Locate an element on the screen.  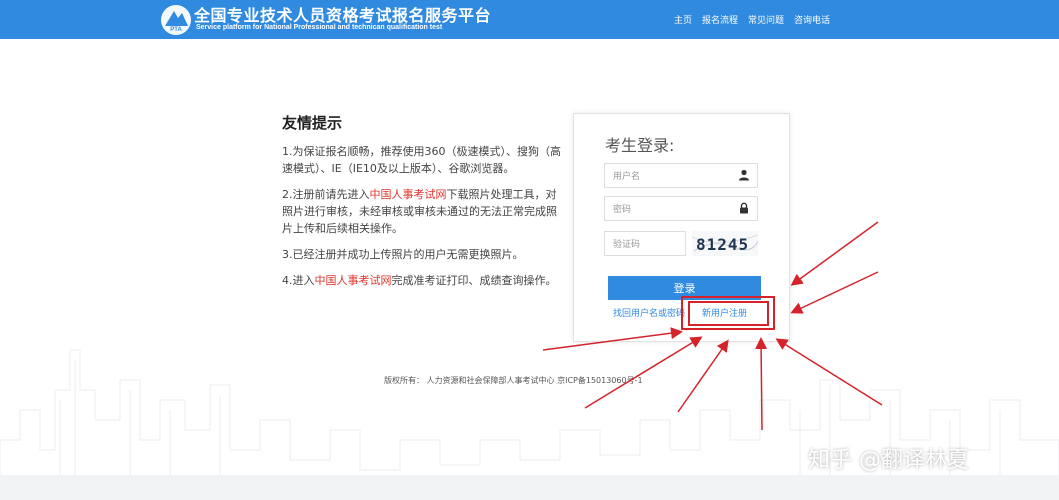
top-nav: 主页 报名流程 常见问题 咨询电话 is located at coordinates (752, 19).